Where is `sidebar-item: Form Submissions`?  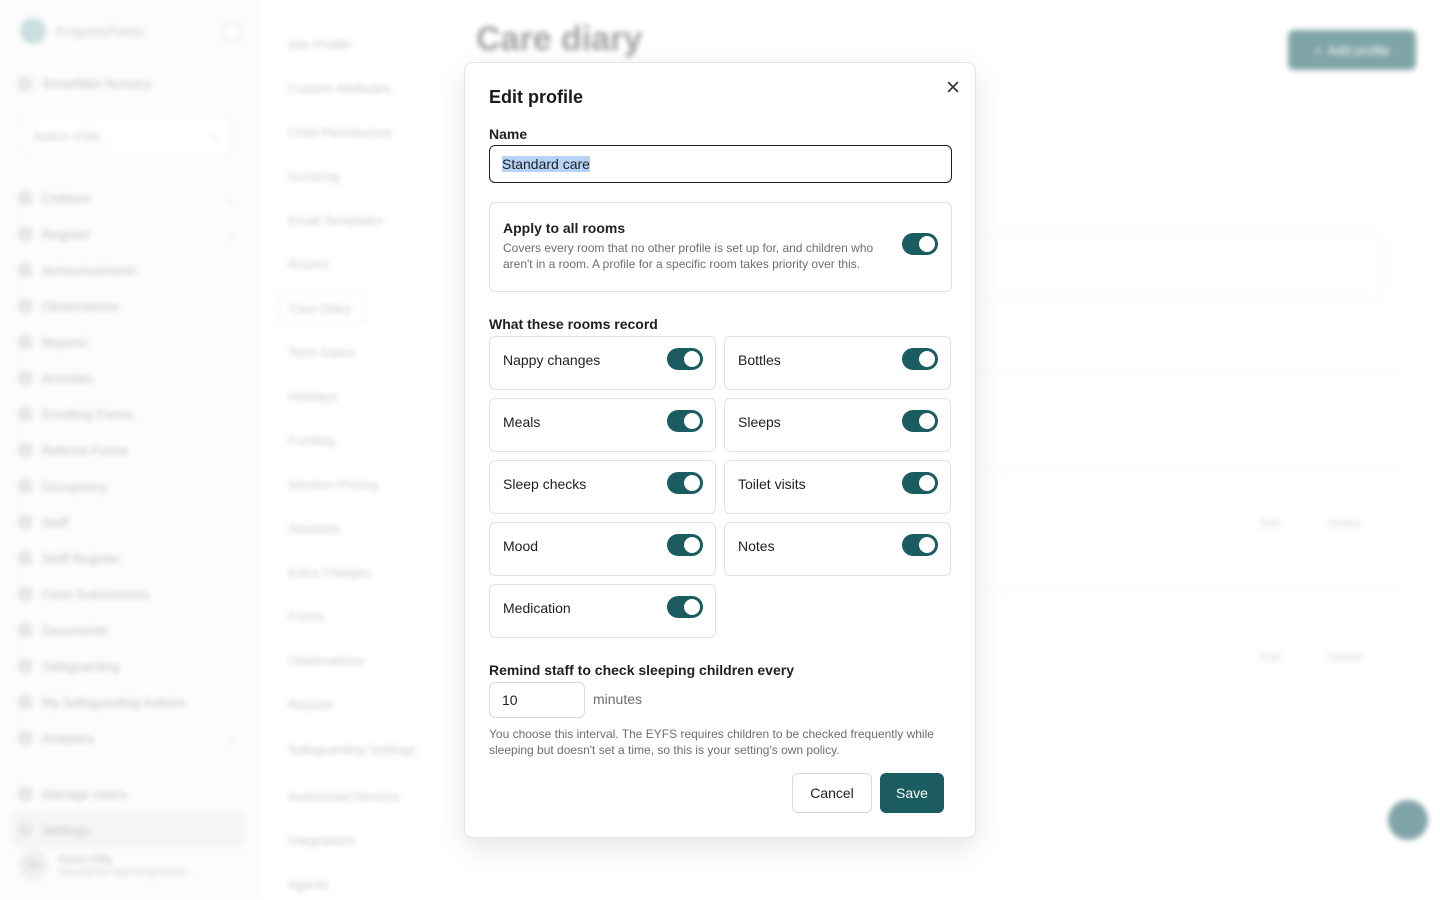
sidebar-item: Form Submissions is located at coordinates (131, 594).